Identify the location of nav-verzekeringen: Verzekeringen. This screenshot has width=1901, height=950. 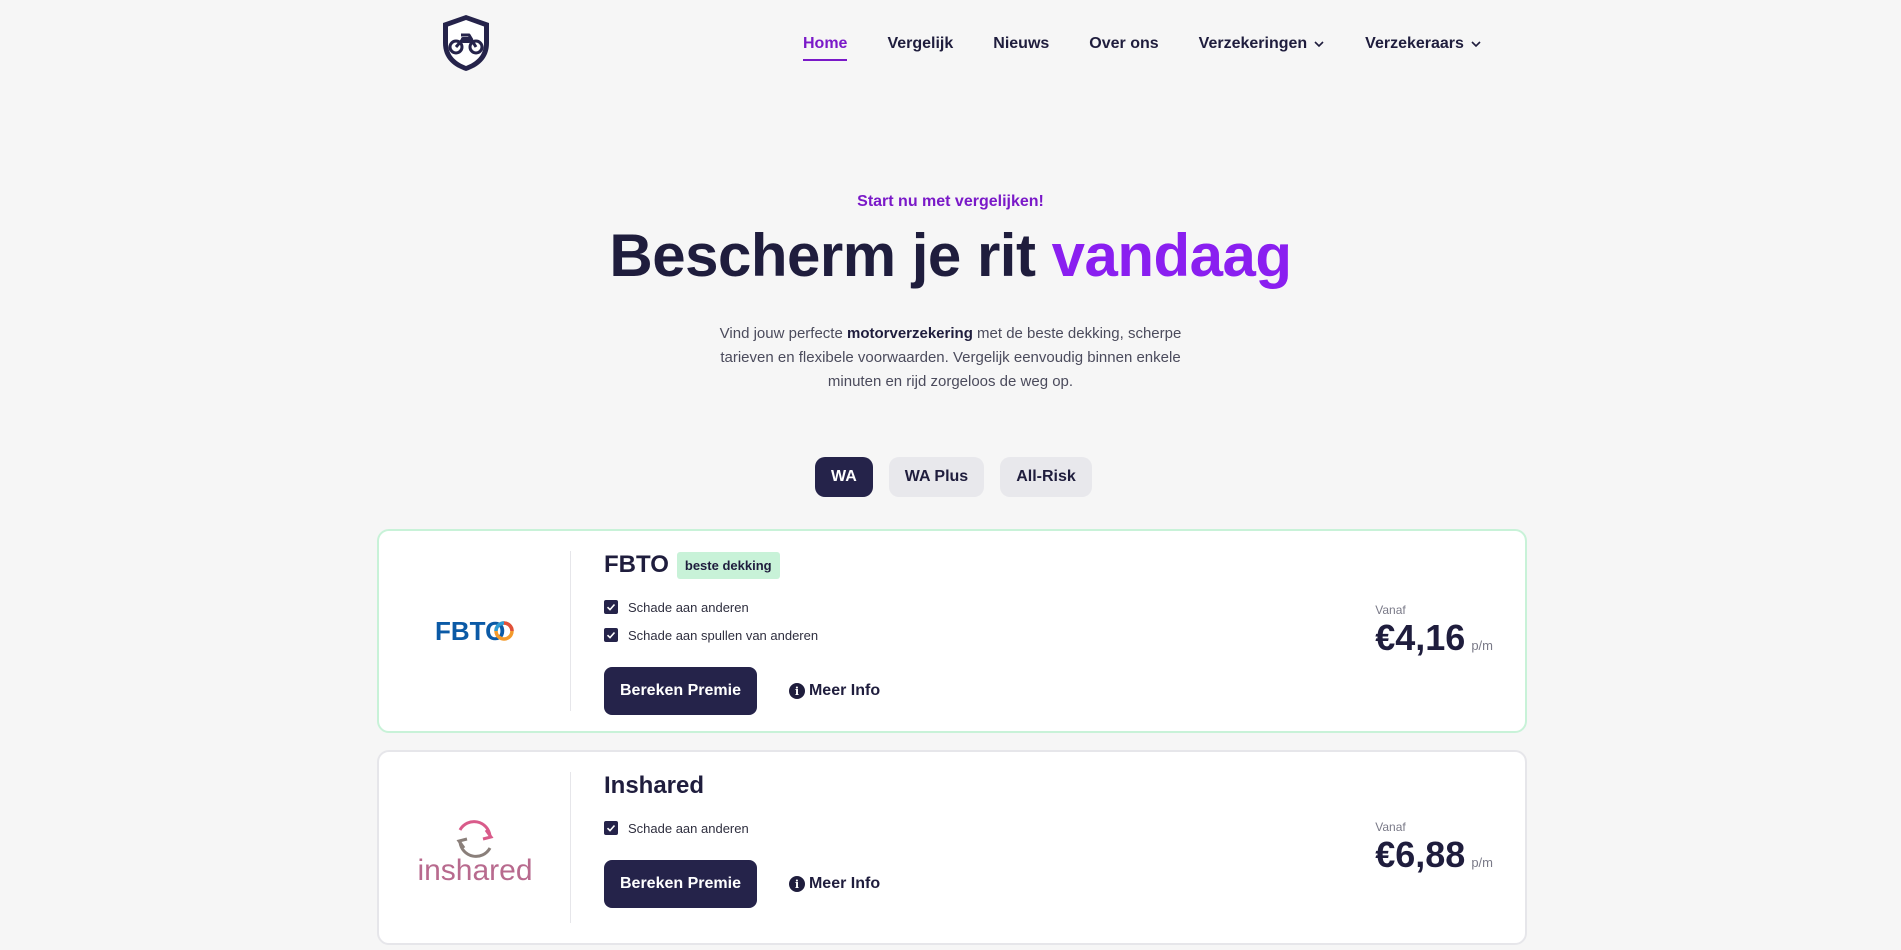
(1262, 44).